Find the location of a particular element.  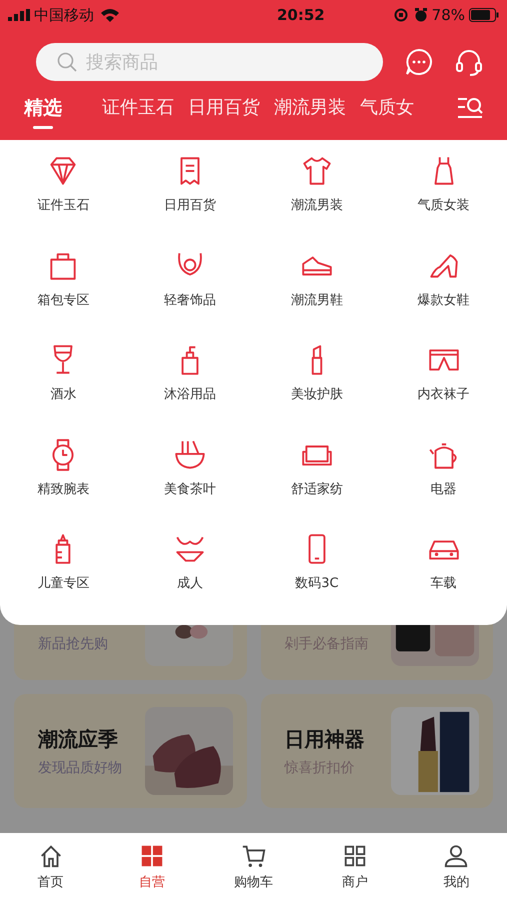

category-search-icon is located at coordinates (470, 108).